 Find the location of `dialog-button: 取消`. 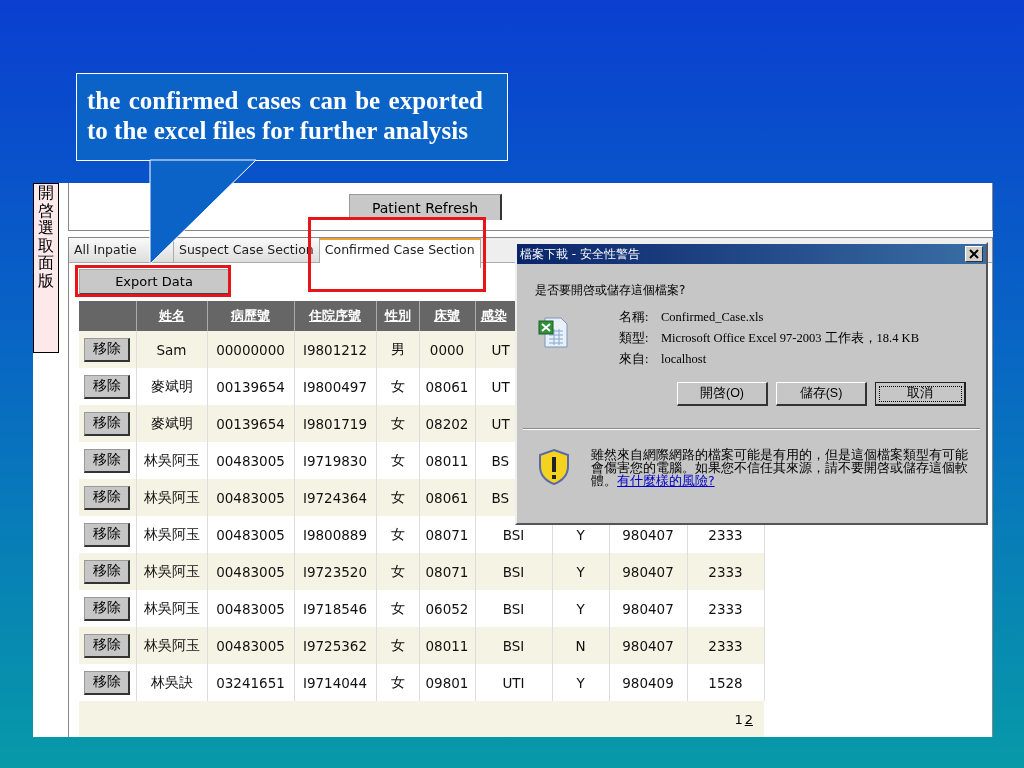

dialog-button: 取消 is located at coordinates (920, 394).